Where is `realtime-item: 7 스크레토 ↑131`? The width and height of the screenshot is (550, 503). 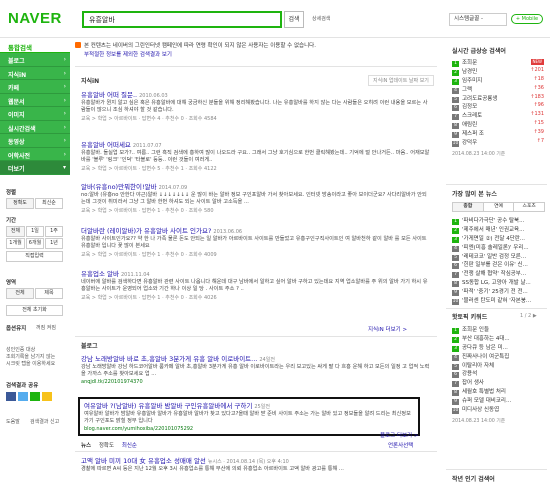
realtime-item: 7 스크레토 ↑131 is located at coordinates (498, 116).